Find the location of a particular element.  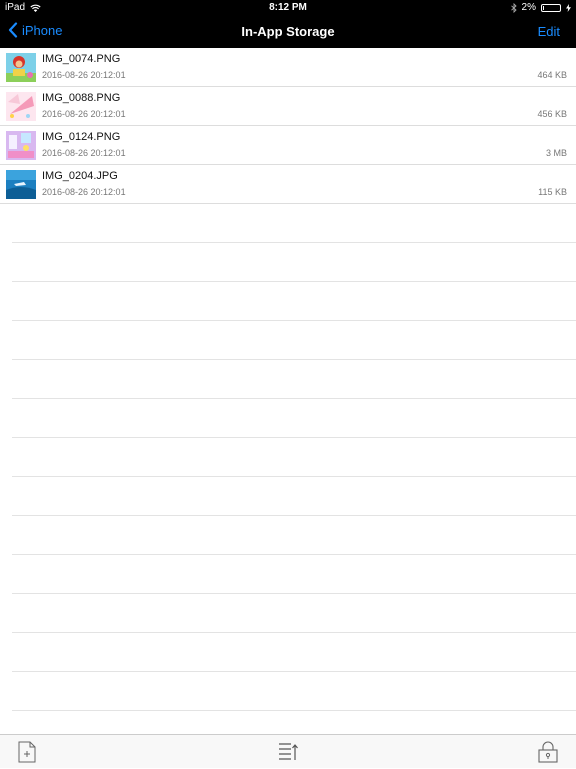

page-title: In-App Storage is located at coordinates (288, 31).